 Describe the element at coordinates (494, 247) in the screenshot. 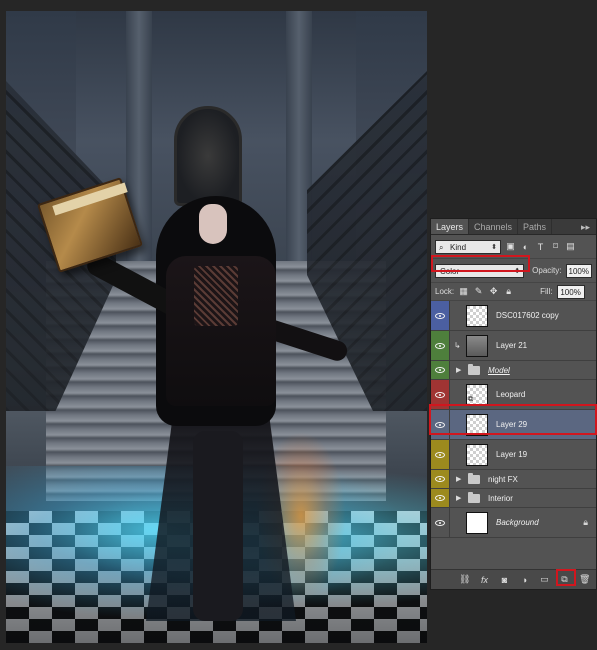

I see `chevron-updown-icon: ⬍` at that location.